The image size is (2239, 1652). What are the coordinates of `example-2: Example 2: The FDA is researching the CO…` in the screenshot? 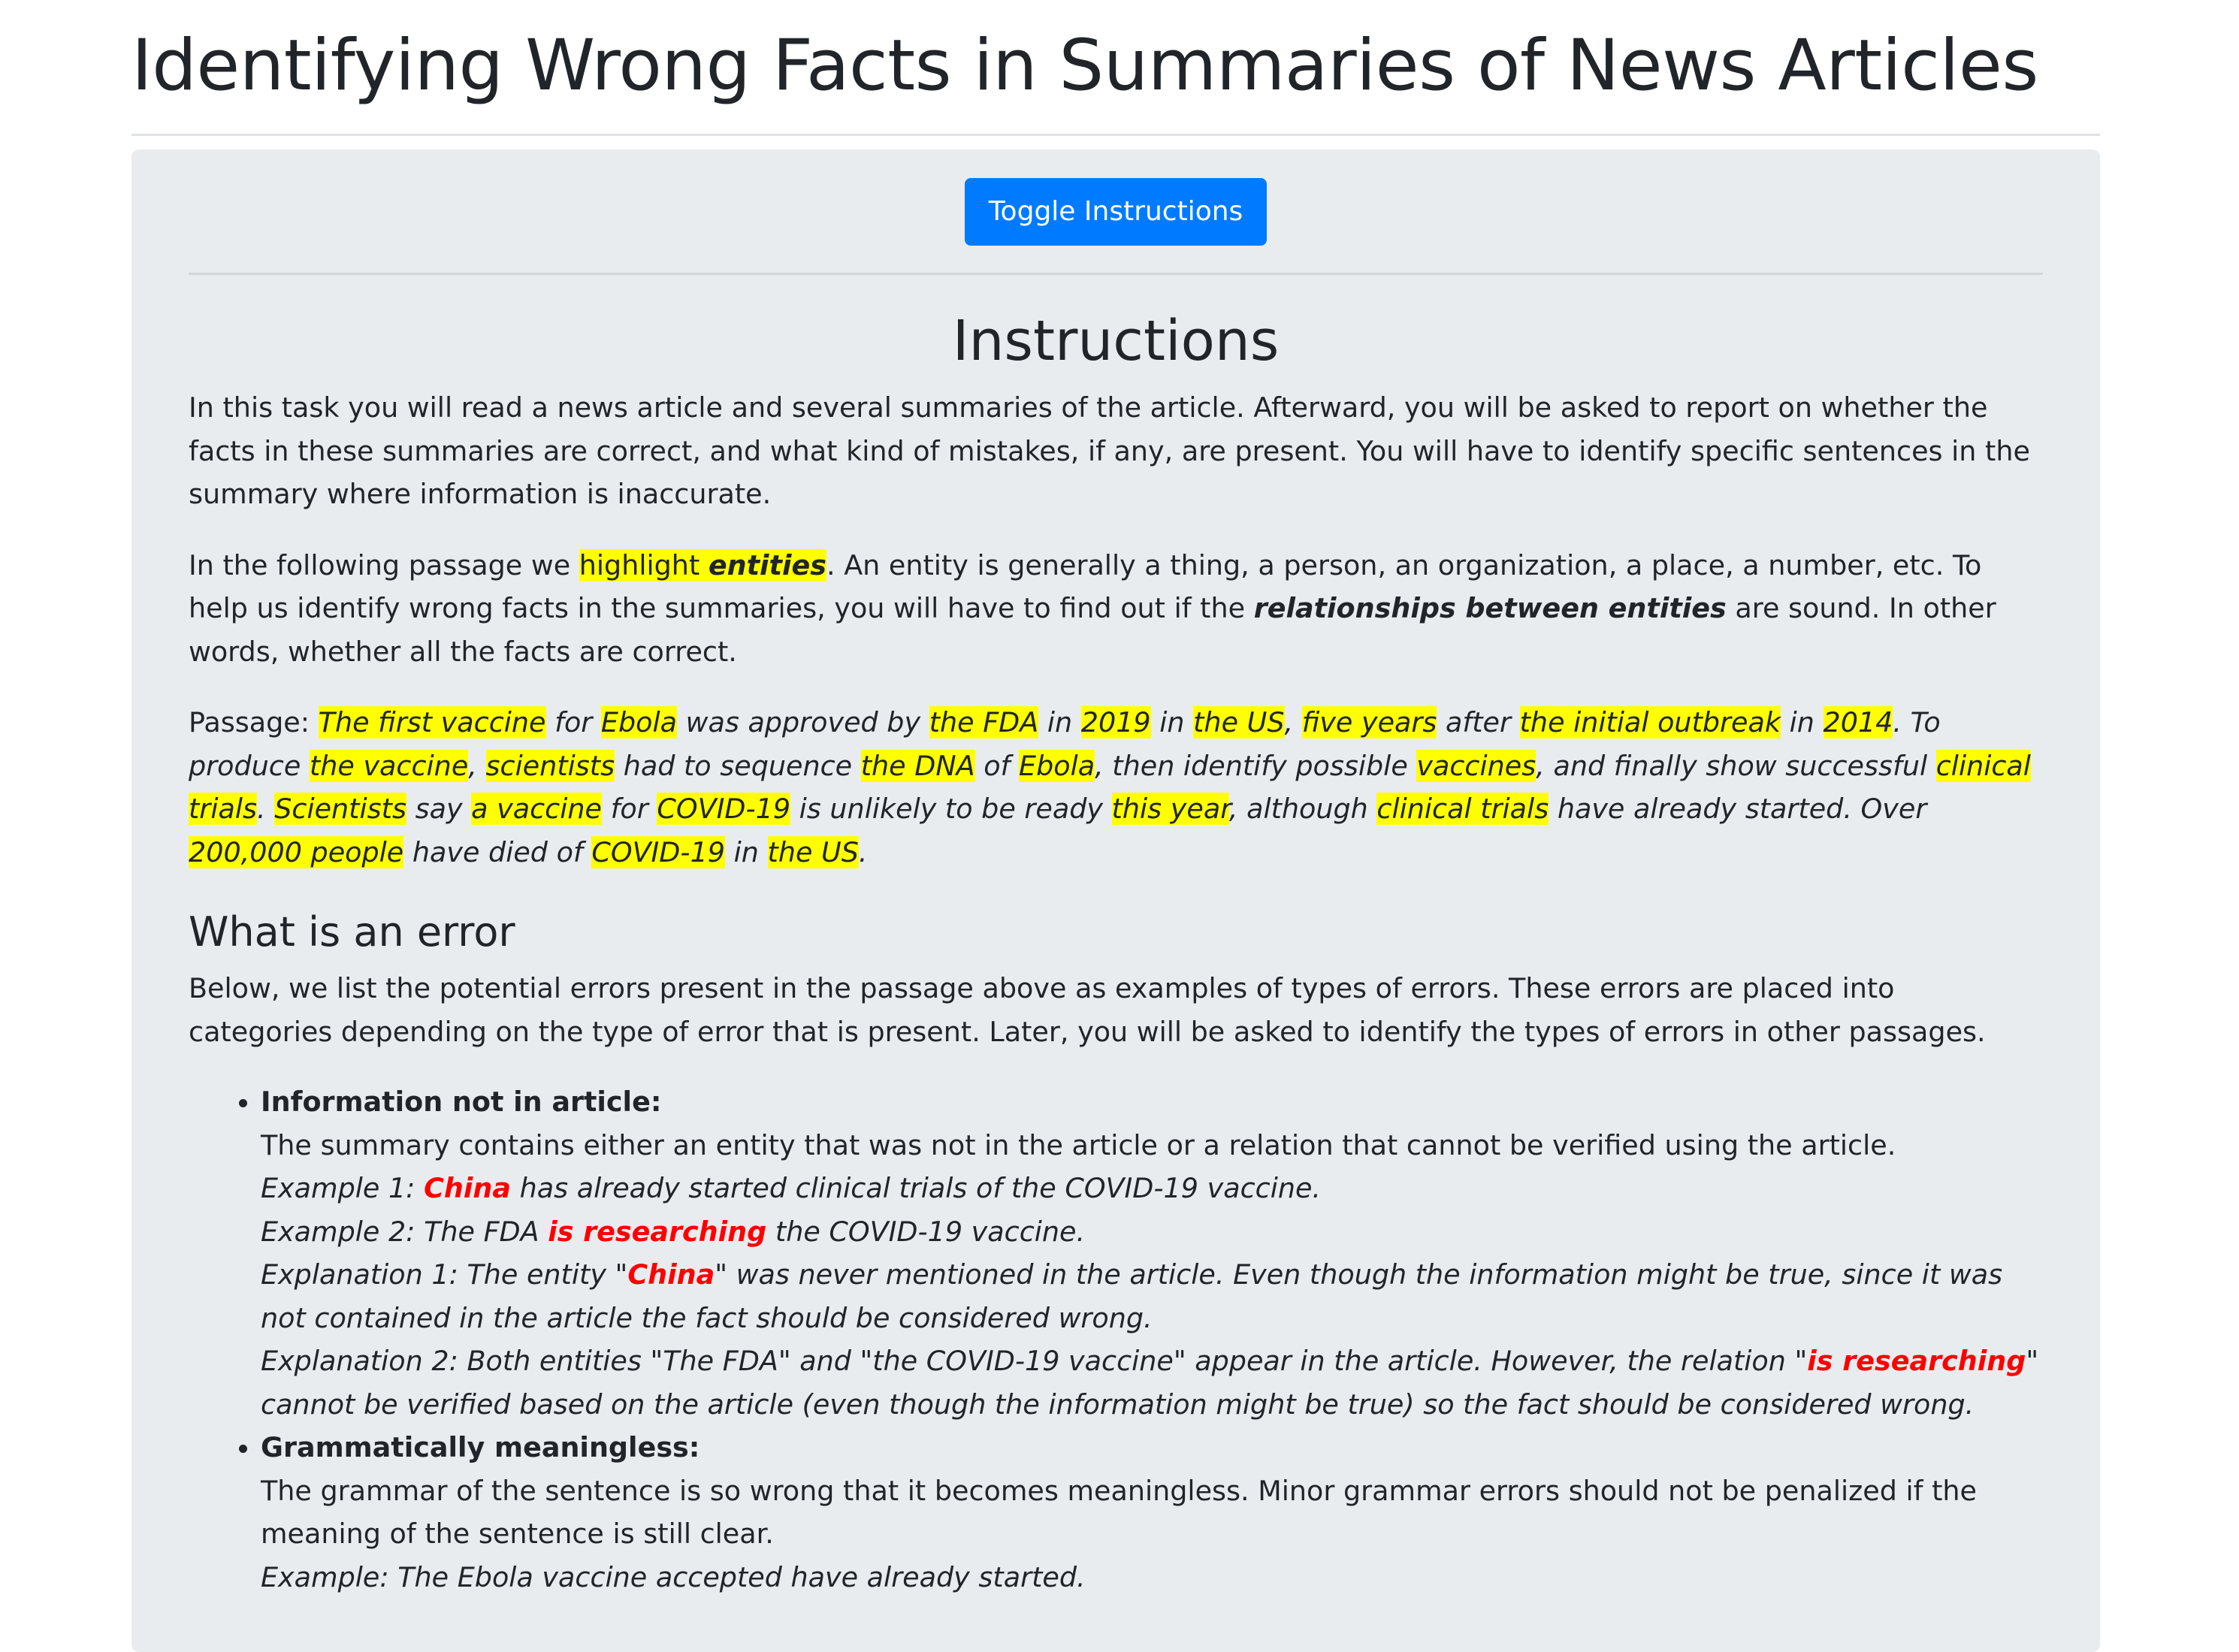 It's located at (1152, 1232).